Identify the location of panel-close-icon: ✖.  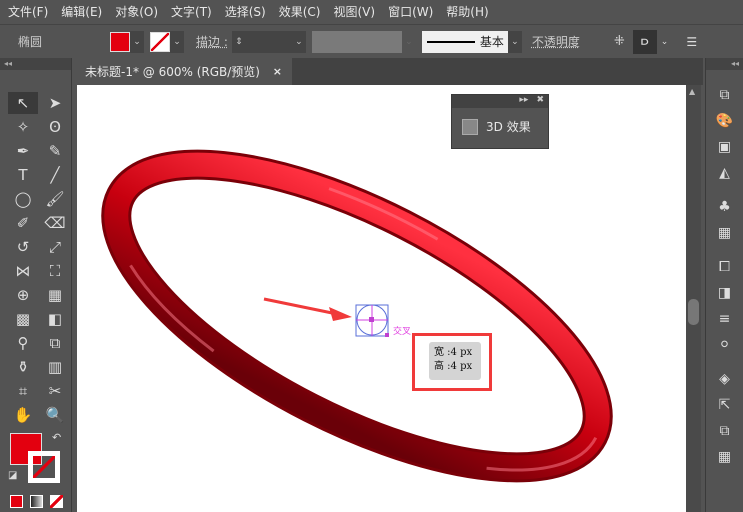
(540, 101).